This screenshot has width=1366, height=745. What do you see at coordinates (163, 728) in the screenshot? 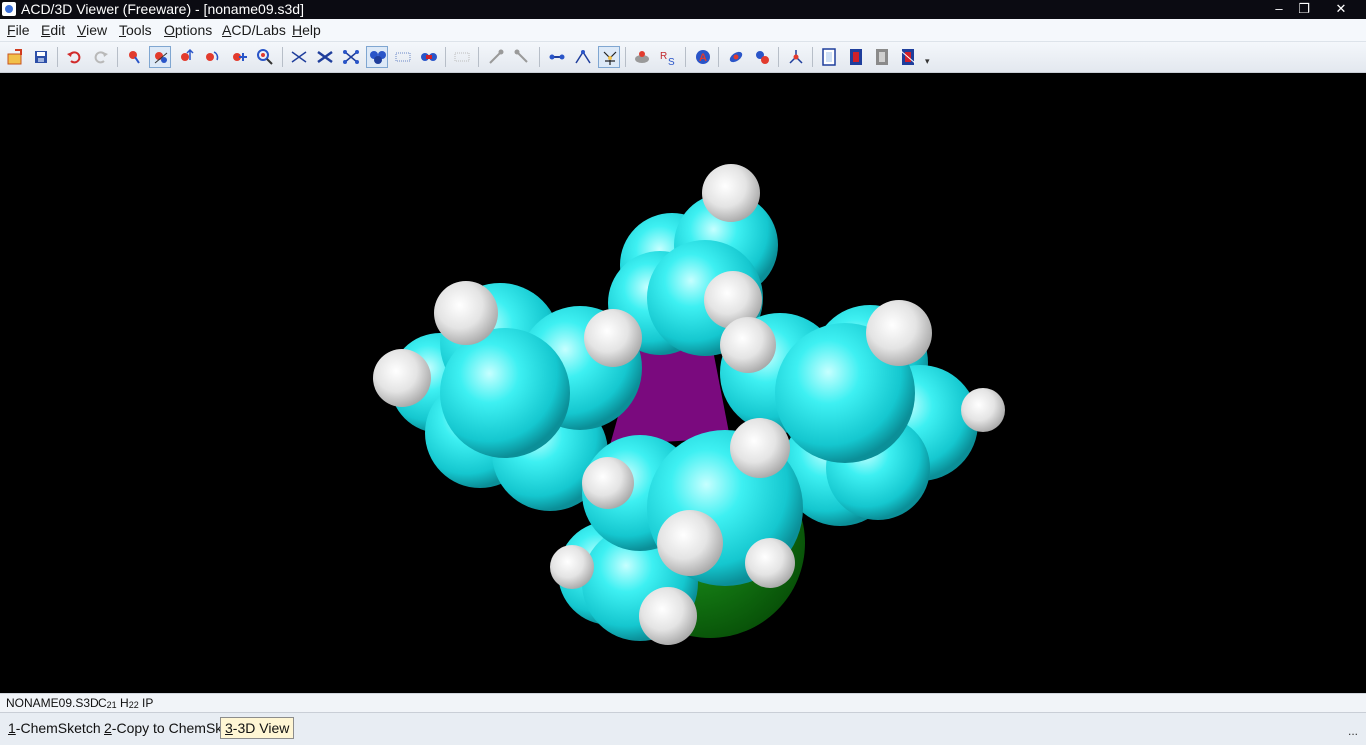
I see `tab-copy-to-chemsketch: 2-Copy to ChemSk` at bounding box center [163, 728].